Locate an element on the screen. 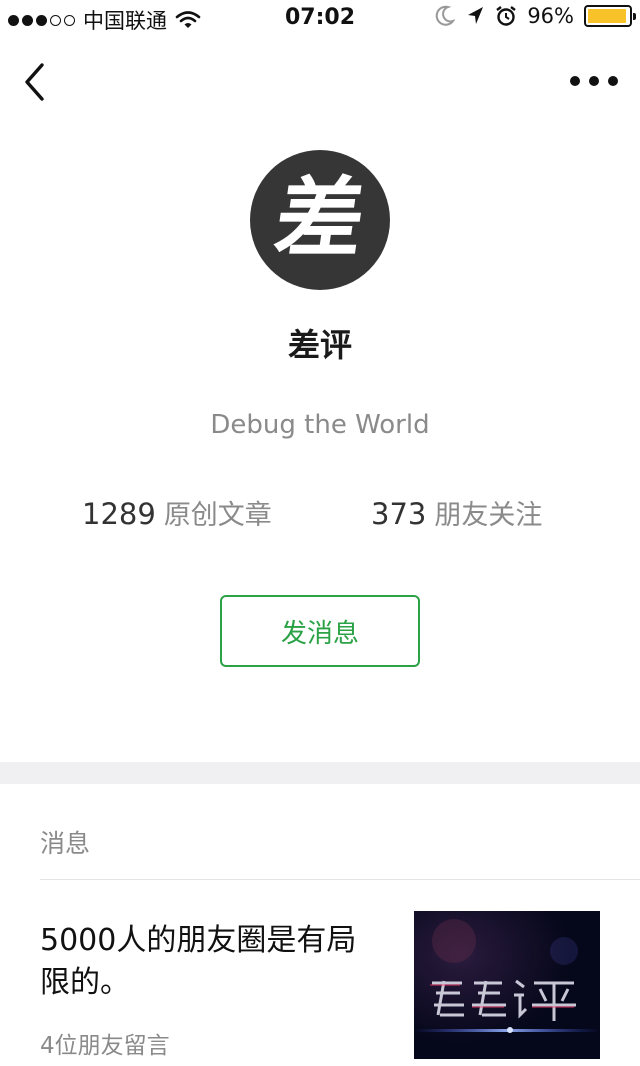 The height and width of the screenshot is (1066, 640). more-options-button is located at coordinates (594, 81).